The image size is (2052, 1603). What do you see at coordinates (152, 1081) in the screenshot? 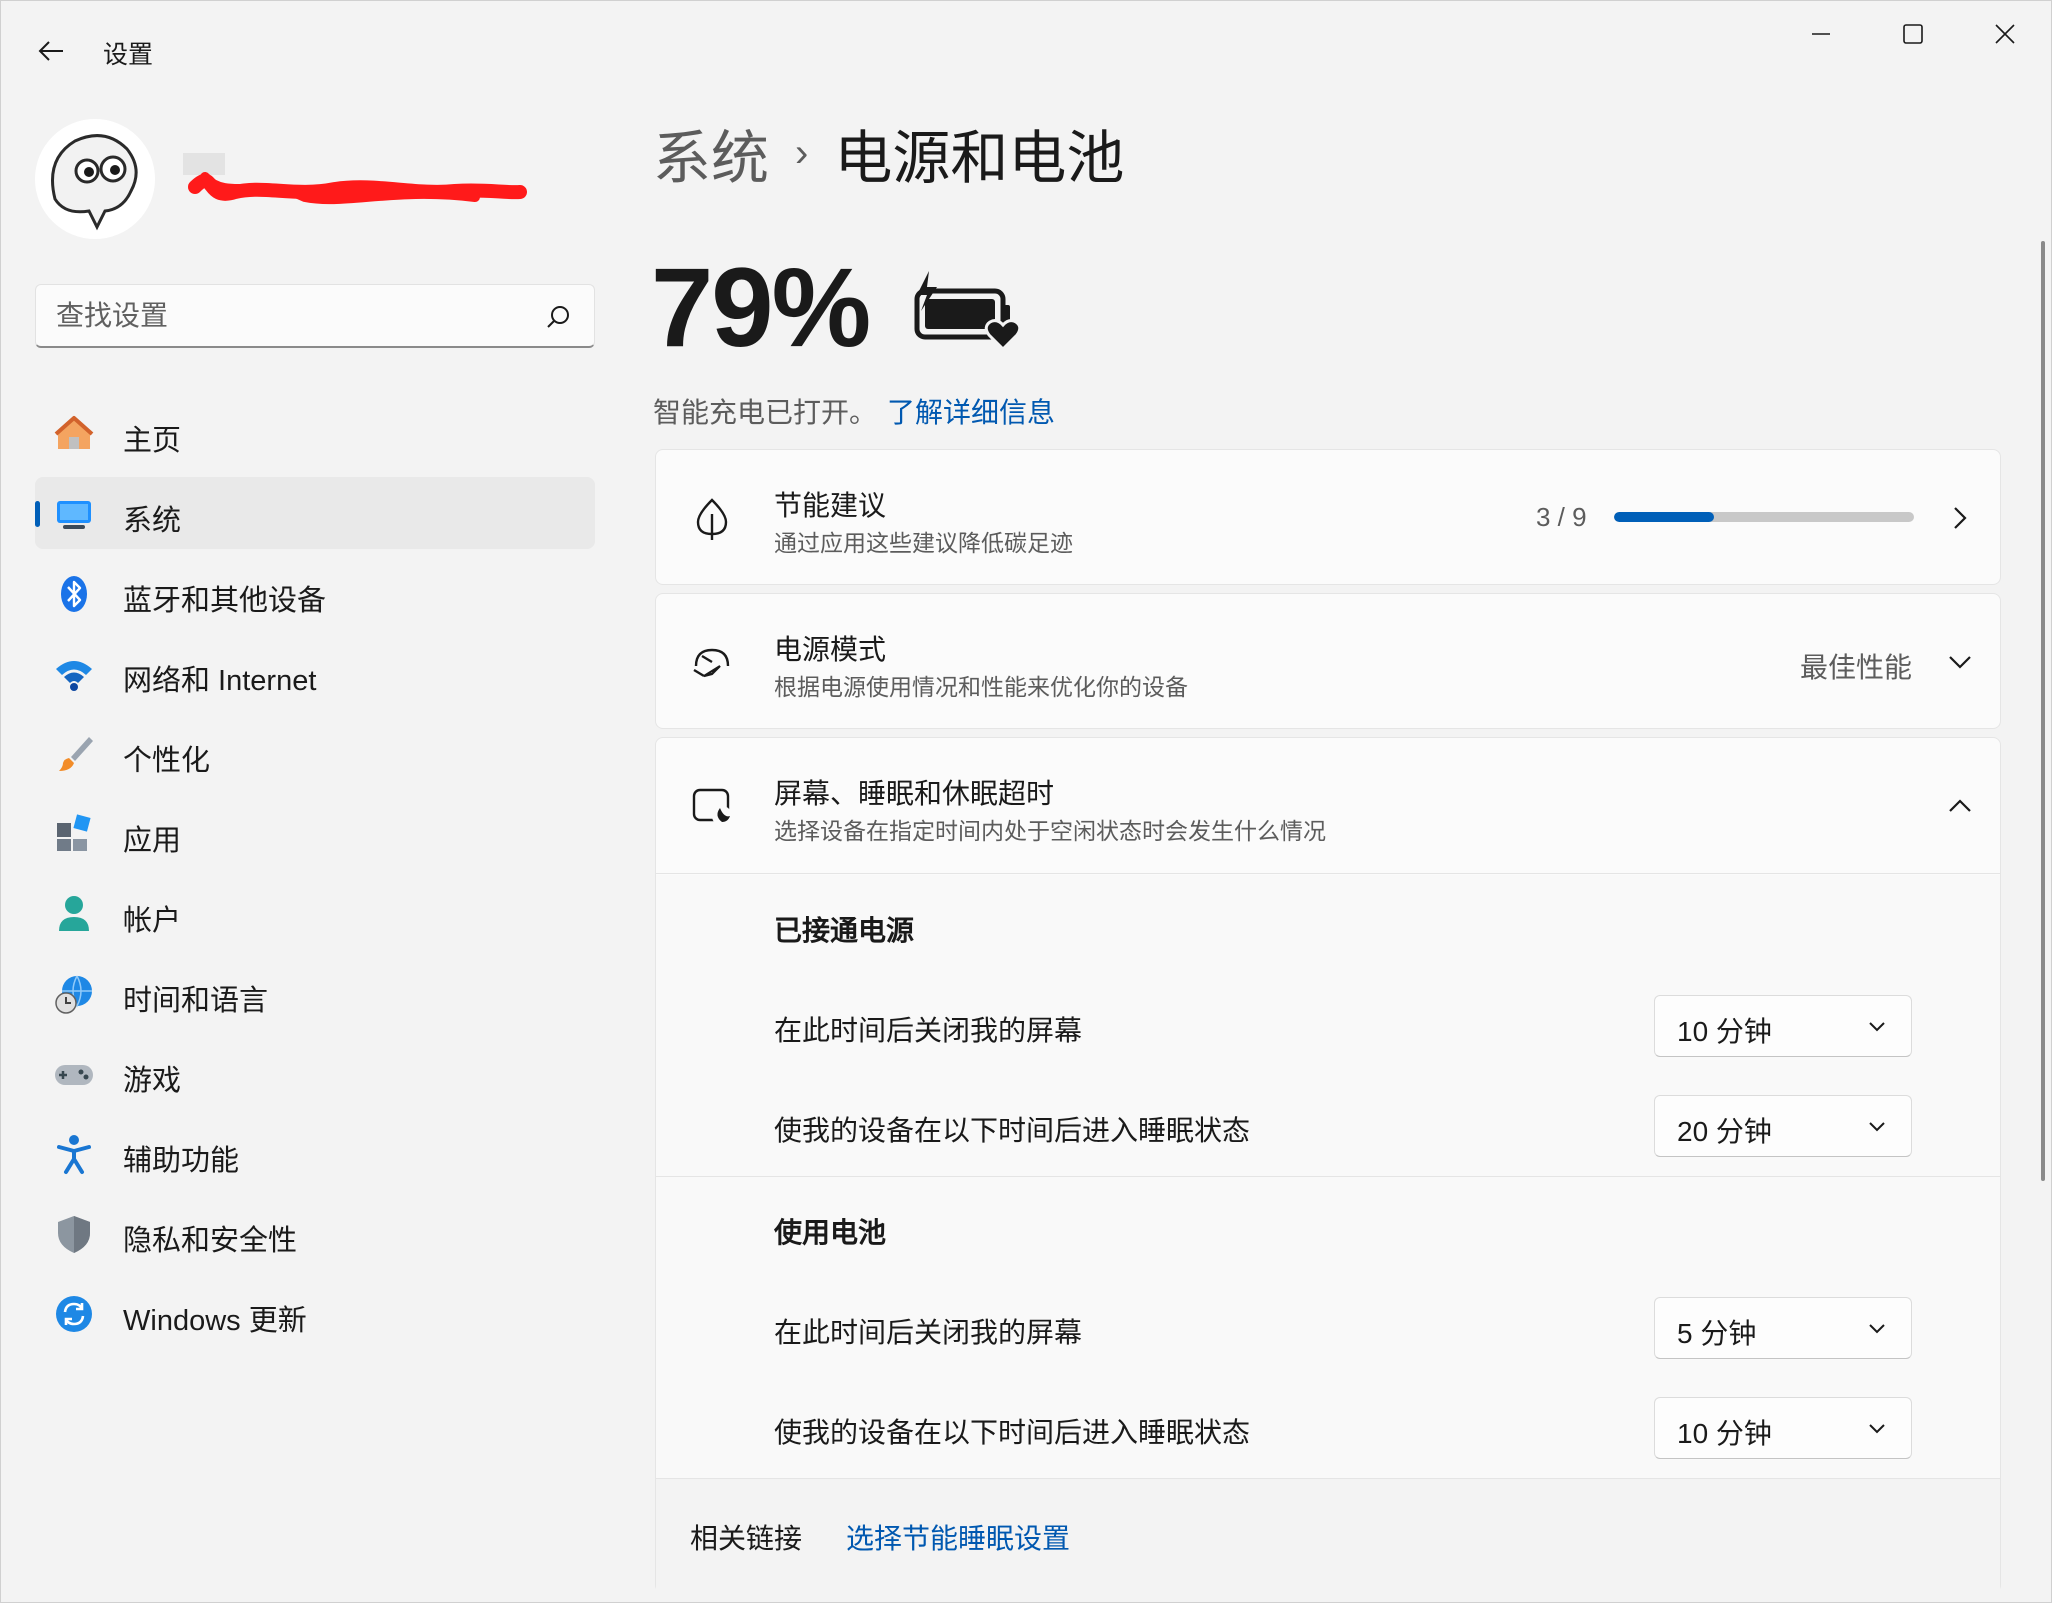
I see `sidebar-item-label: 游戏` at bounding box center [152, 1081].